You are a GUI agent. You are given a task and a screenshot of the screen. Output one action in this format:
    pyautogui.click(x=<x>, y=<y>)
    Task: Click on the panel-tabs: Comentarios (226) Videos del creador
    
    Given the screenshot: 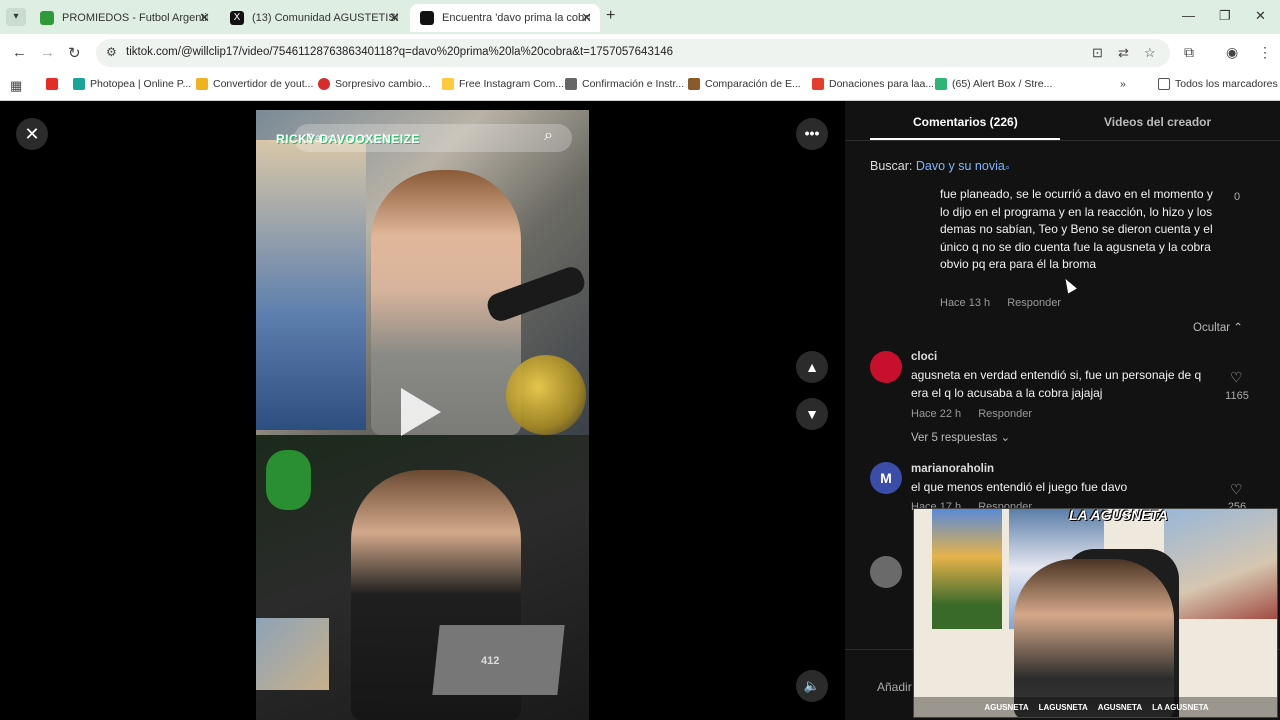 What is the action you would take?
    pyautogui.click(x=1062, y=121)
    